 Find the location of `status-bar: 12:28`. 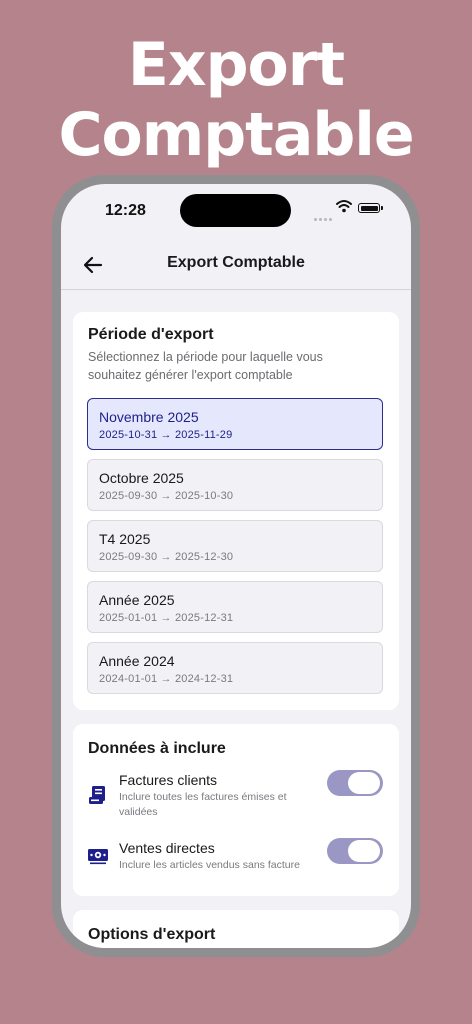

status-bar: 12:28 is located at coordinates (236, 214).